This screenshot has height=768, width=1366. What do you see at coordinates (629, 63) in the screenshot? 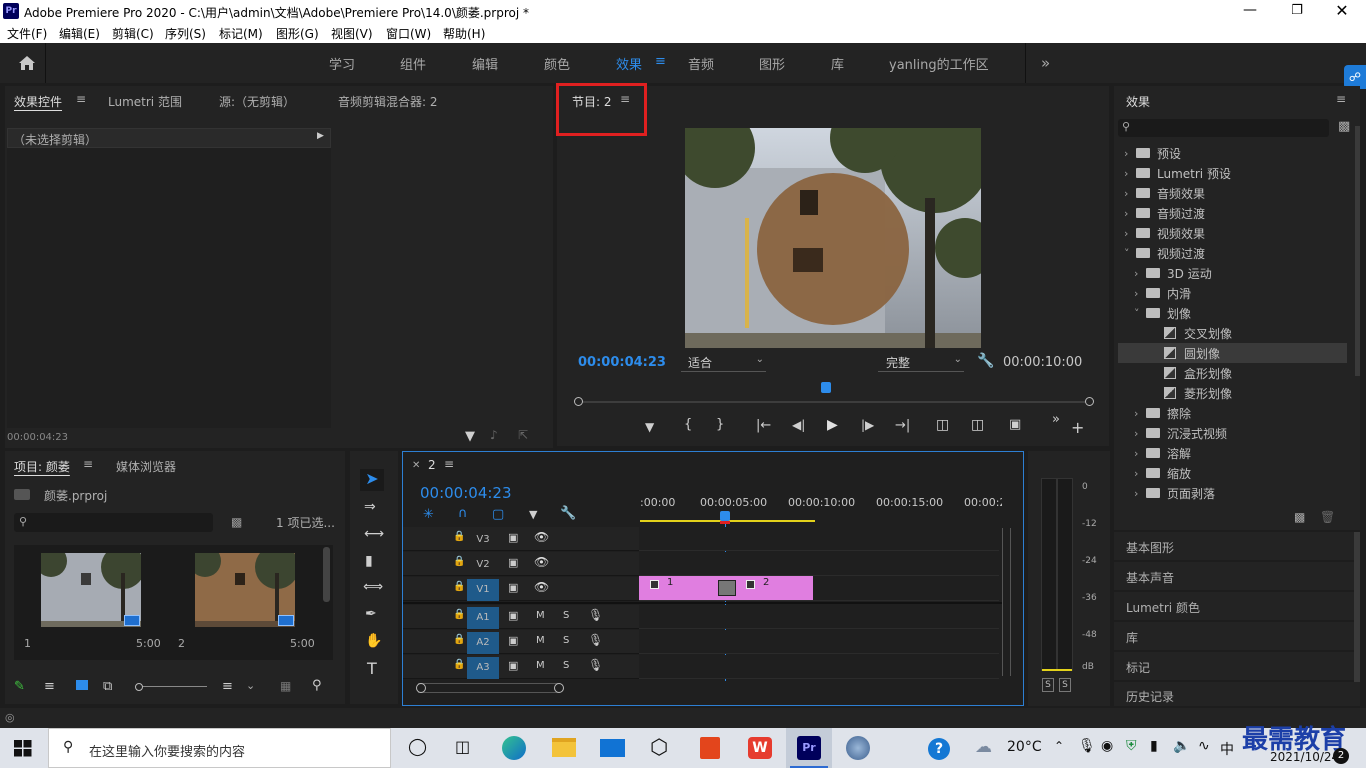
I see `workspace-effects: 效果` at bounding box center [629, 63].